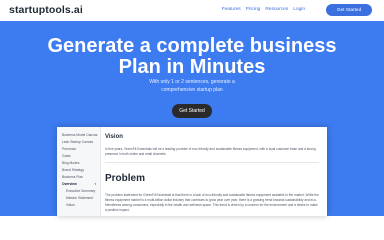 The width and height of the screenshot is (384, 240). Describe the element at coordinates (46, 10) in the screenshot. I see `brand-logo: startuptools.ai` at that location.